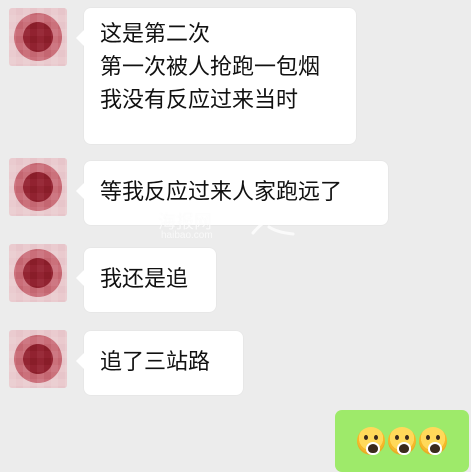  I want to click on sent-message-bubble, so click(402, 441).